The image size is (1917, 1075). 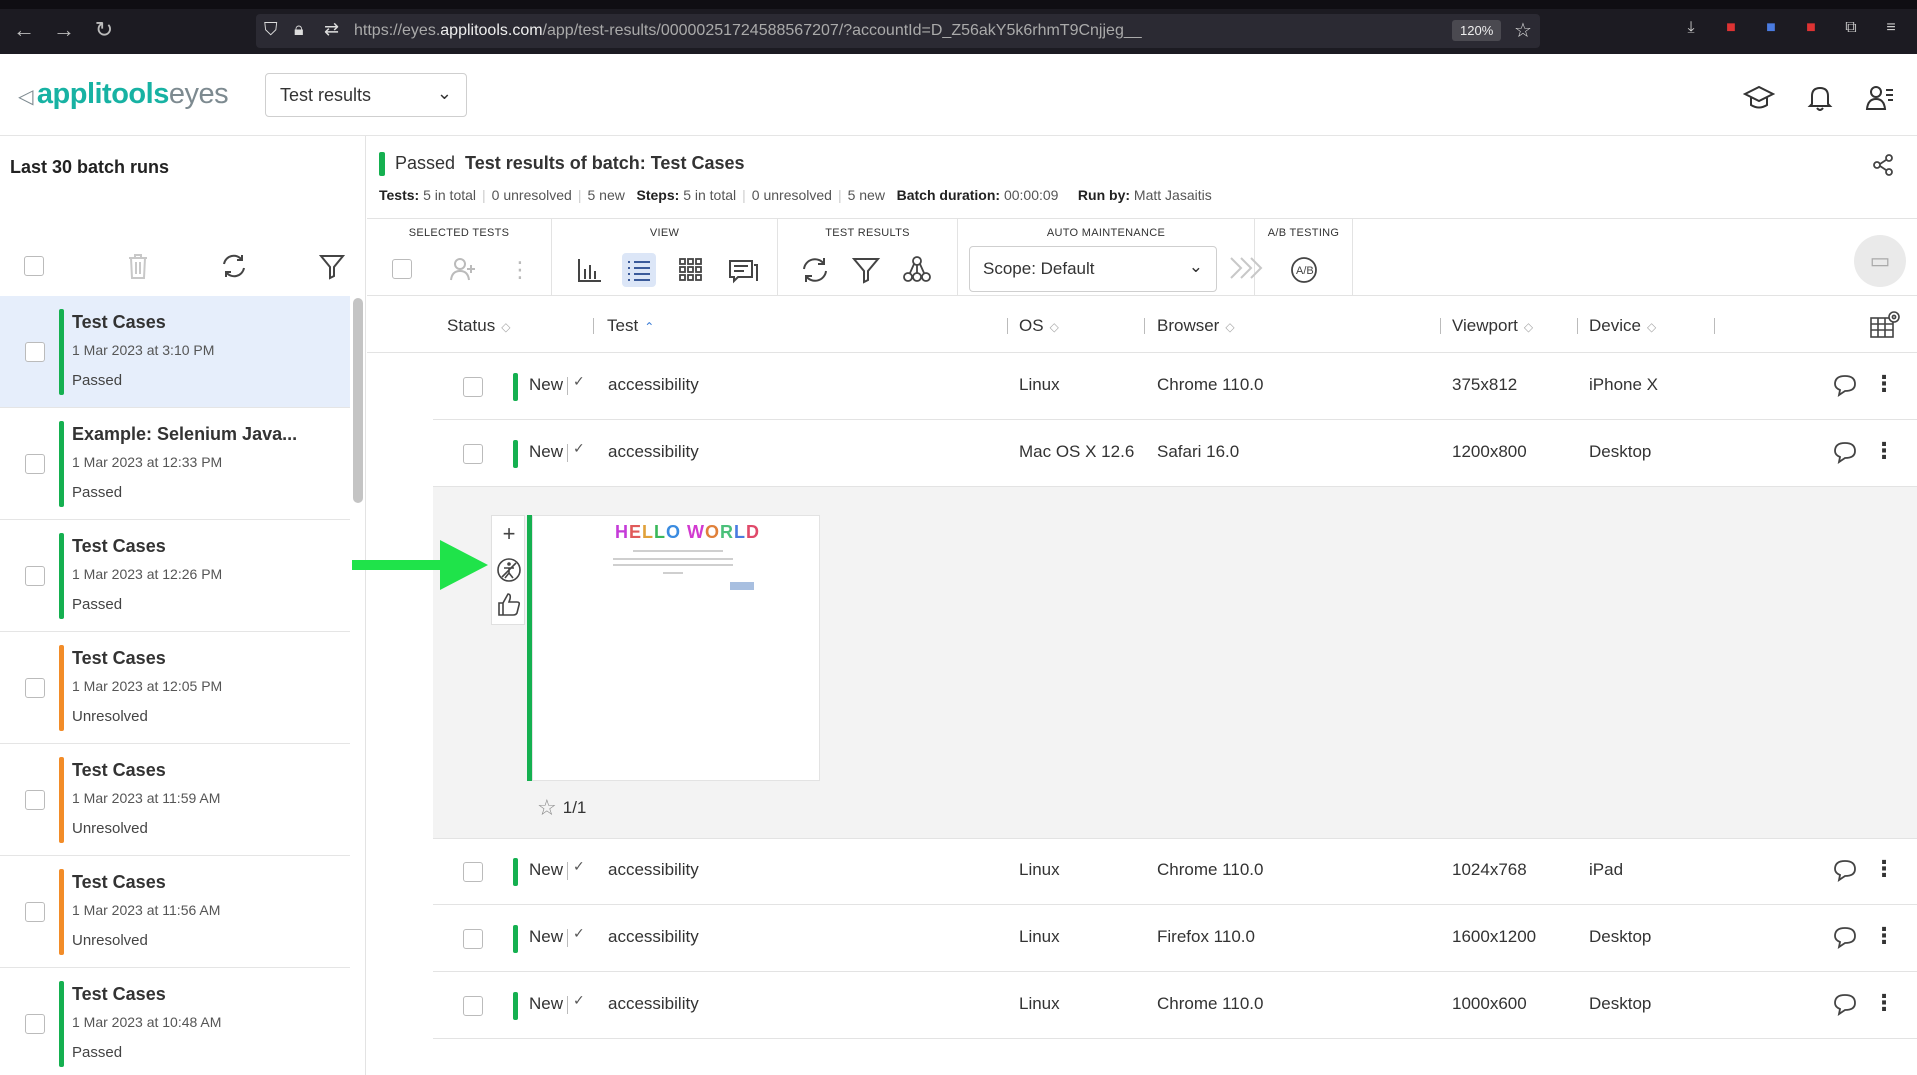 I want to click on trash-icon, so click(x=138, y=266).